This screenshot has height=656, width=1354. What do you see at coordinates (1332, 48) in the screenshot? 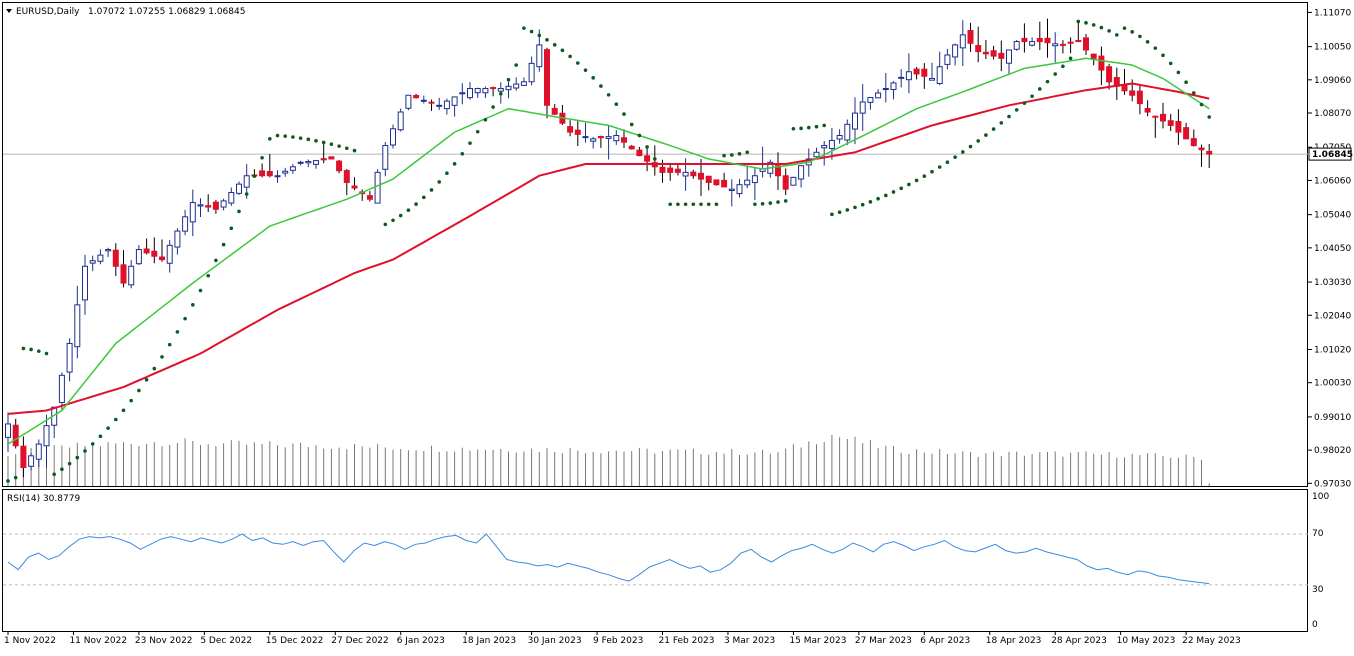
I see `price-tick-label: 1.10050` at bounding box center [1332, 48].